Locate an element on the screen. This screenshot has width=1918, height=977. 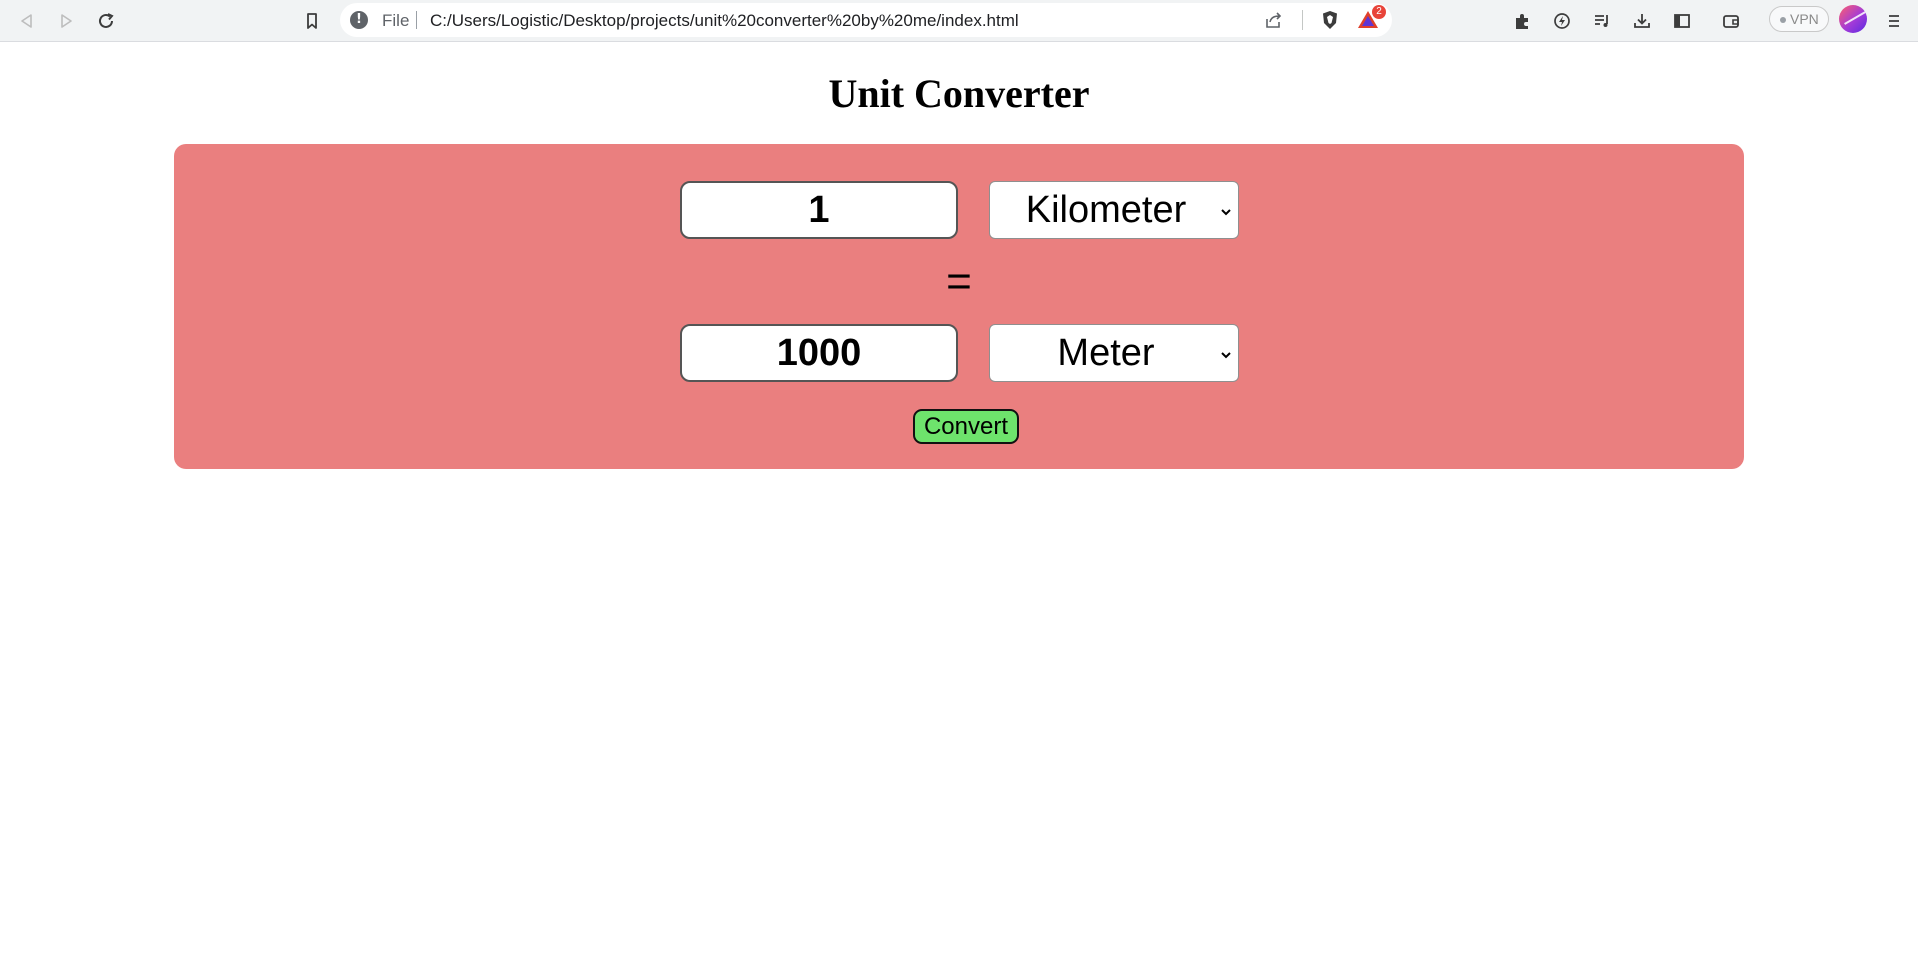
forward-icon is located at coordinates (66, 21).